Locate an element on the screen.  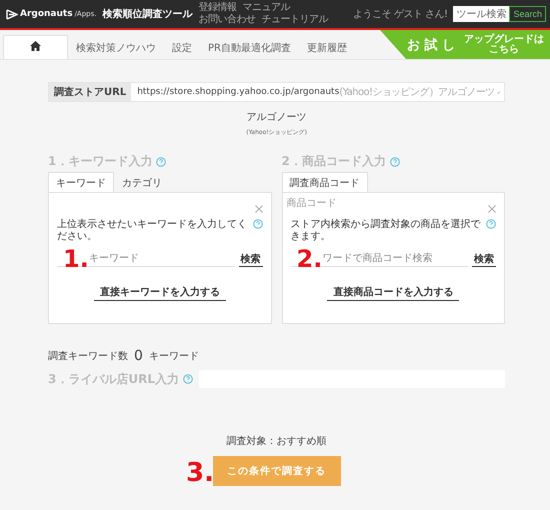
direct-input-button: 直接商品コードを入力する is located at coordinates (393, 293).